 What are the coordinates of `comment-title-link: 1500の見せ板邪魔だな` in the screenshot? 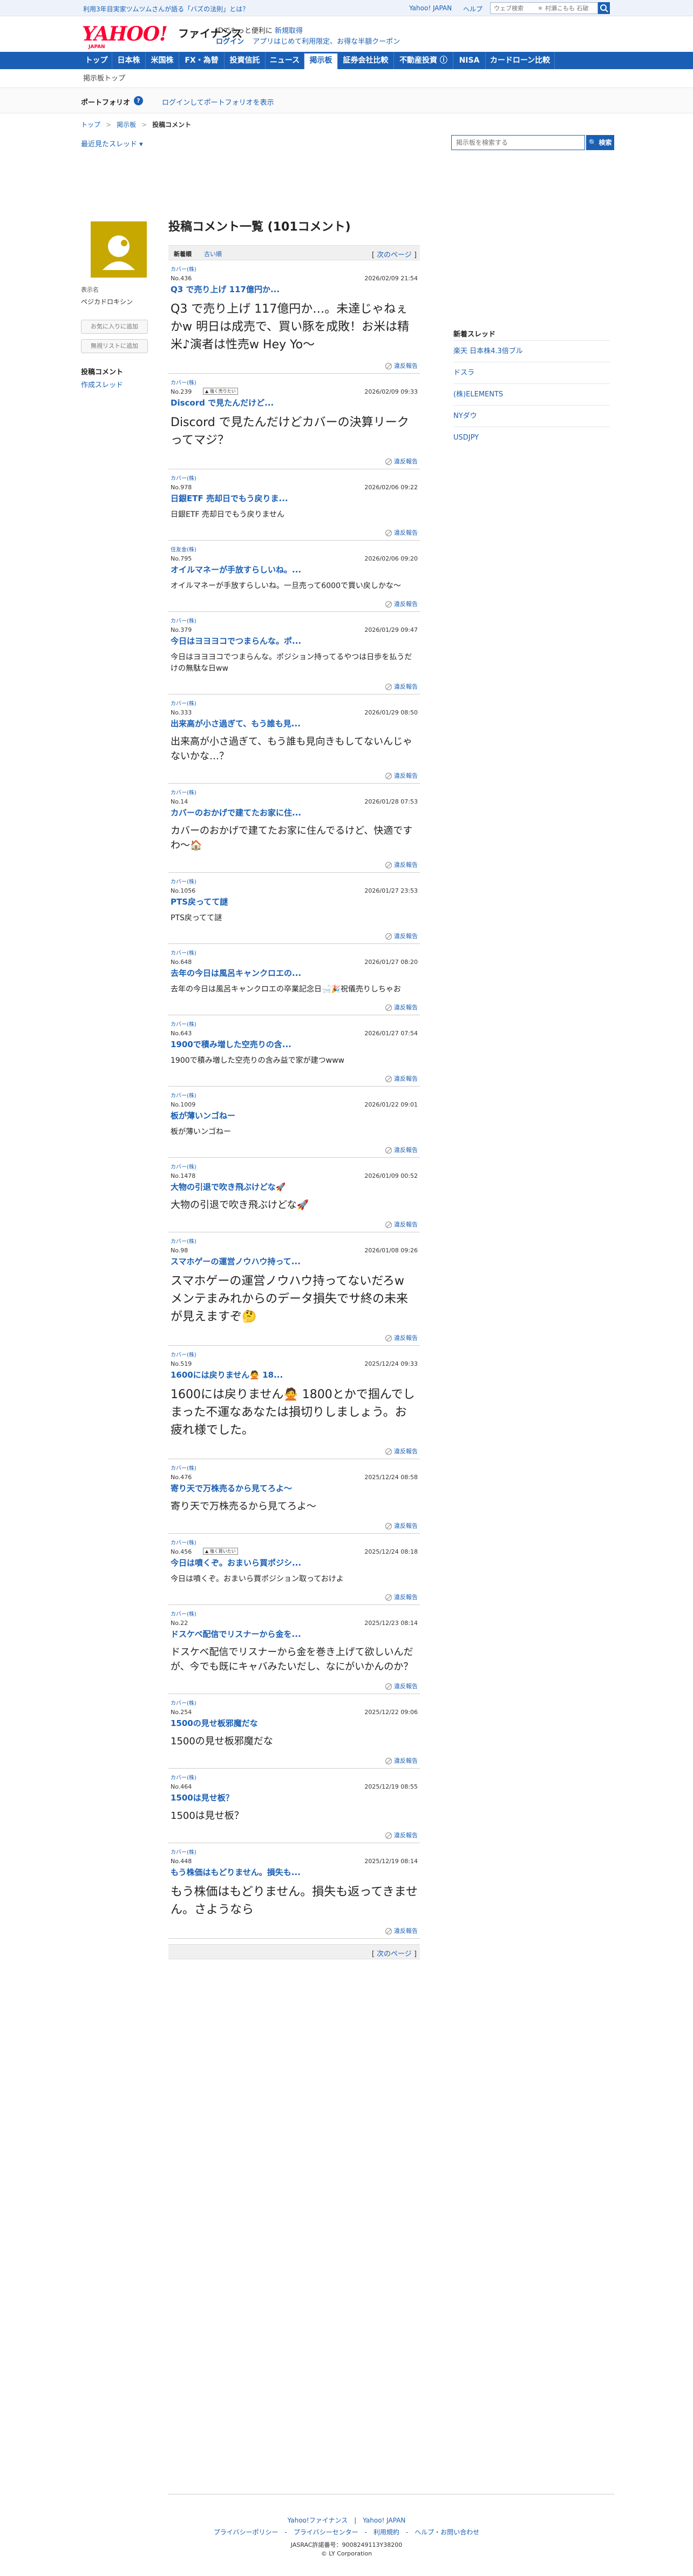 It's located at (294, 1723).